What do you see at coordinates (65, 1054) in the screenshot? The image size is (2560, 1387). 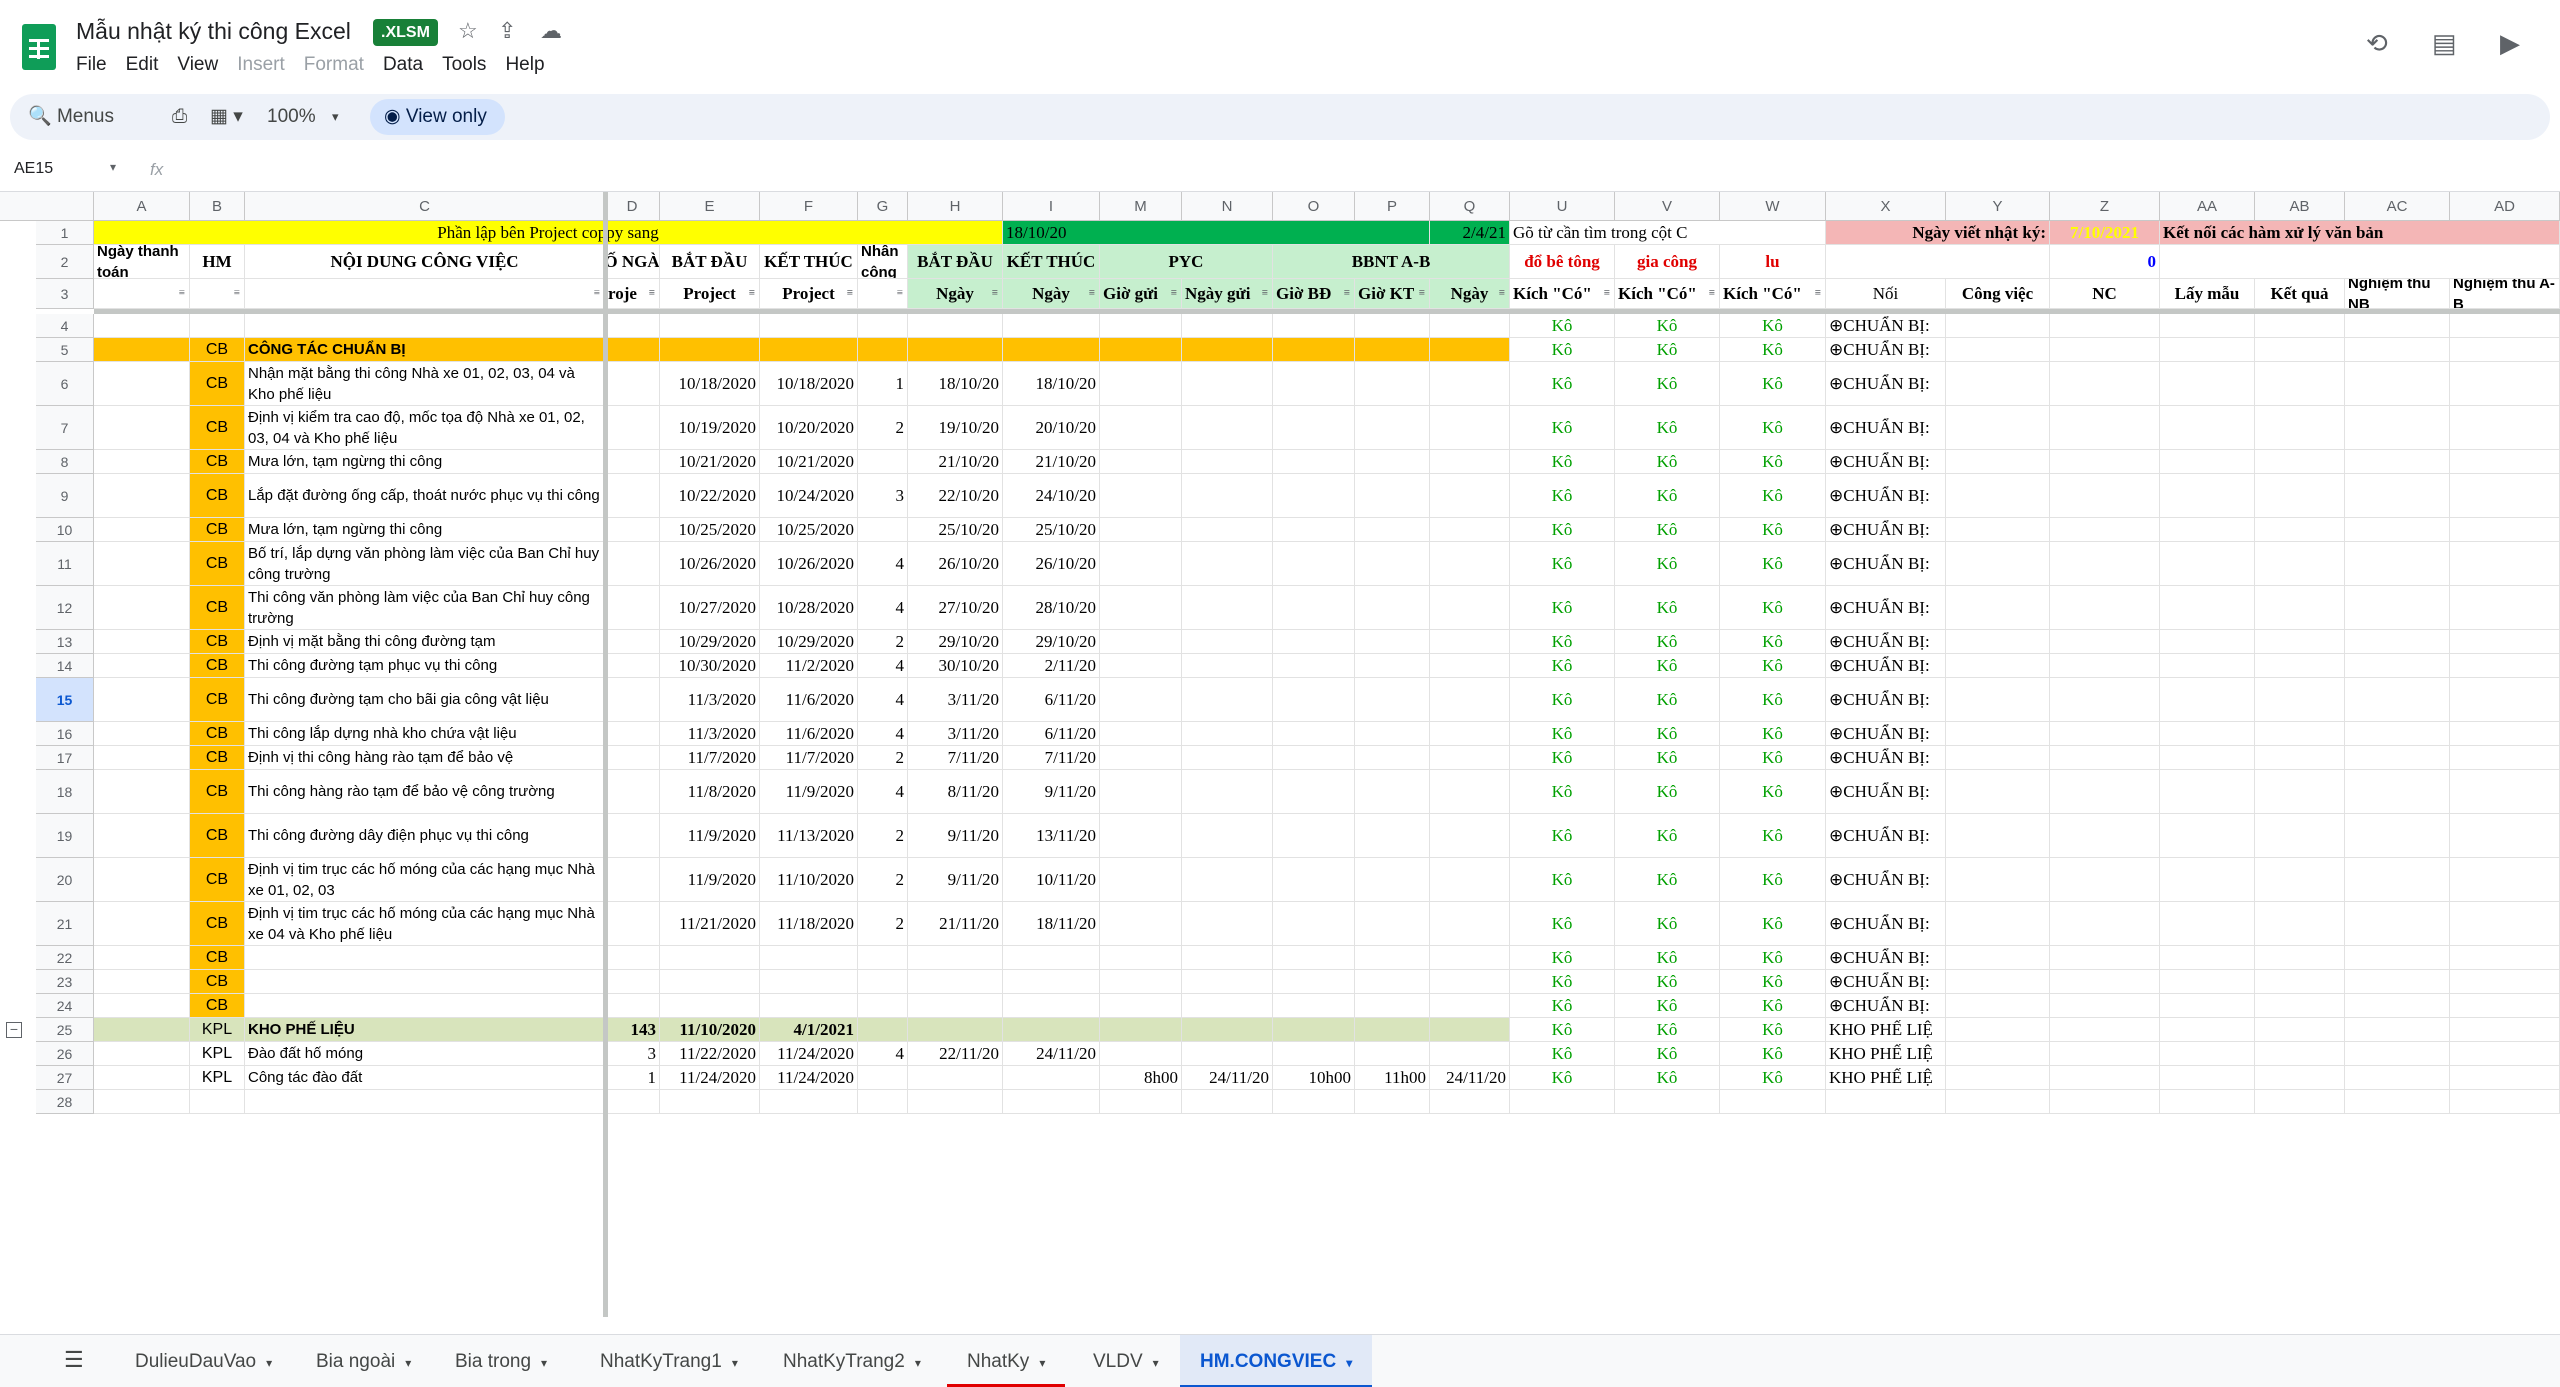 I see `row-header: 26` at bounding box center [65, 1054].